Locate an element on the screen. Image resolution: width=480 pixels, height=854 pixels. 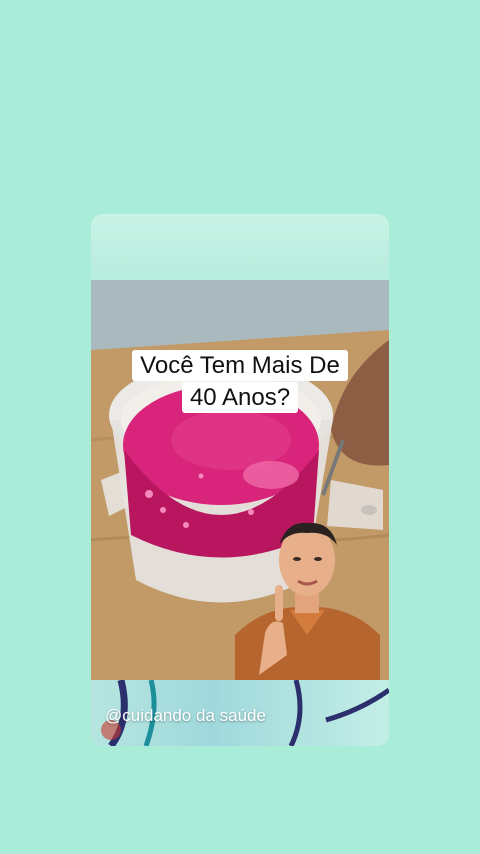
caption-line-1: Você Tem Mais De is located at coordinates (240, 365).